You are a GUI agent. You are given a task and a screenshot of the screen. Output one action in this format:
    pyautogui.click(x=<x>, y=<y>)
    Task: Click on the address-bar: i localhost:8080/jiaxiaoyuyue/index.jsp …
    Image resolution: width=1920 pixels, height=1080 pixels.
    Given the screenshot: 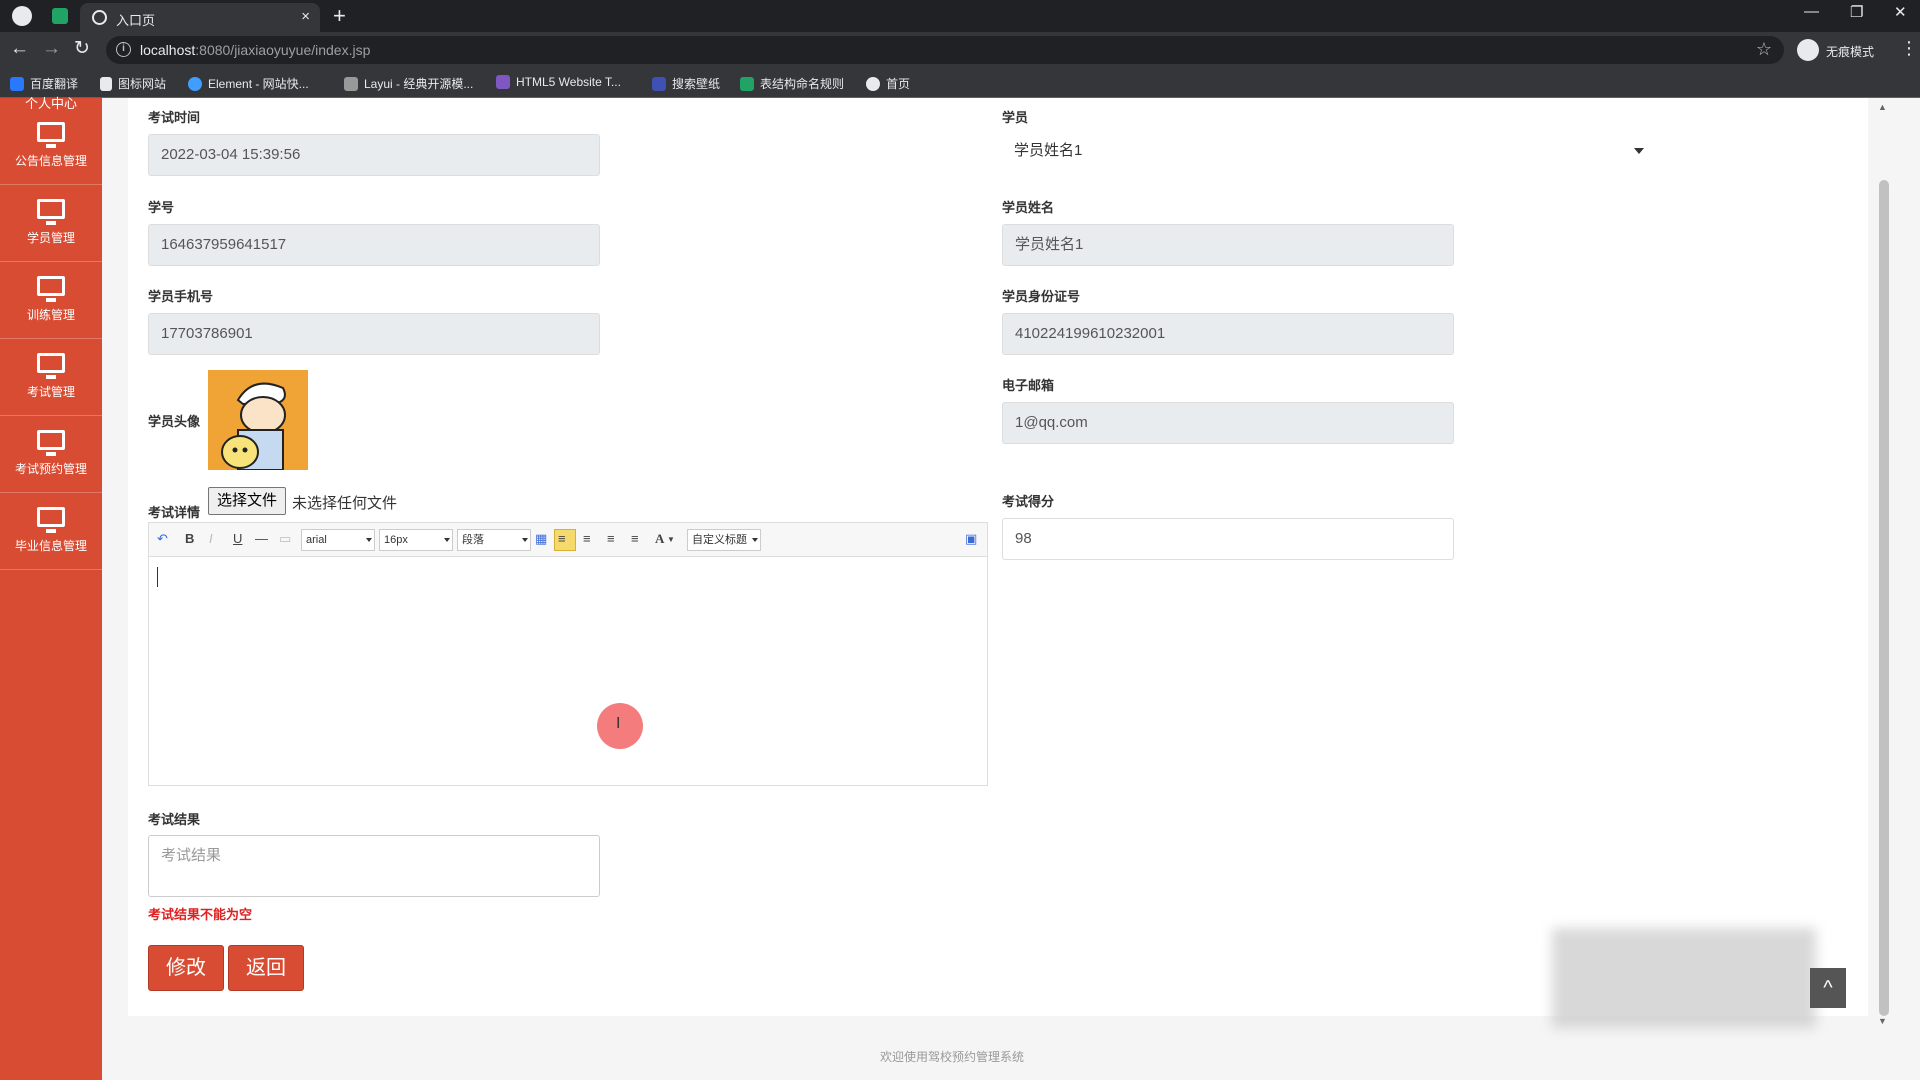 What is the action you would take?
    pyautogui.click(x=945, y=50)
    